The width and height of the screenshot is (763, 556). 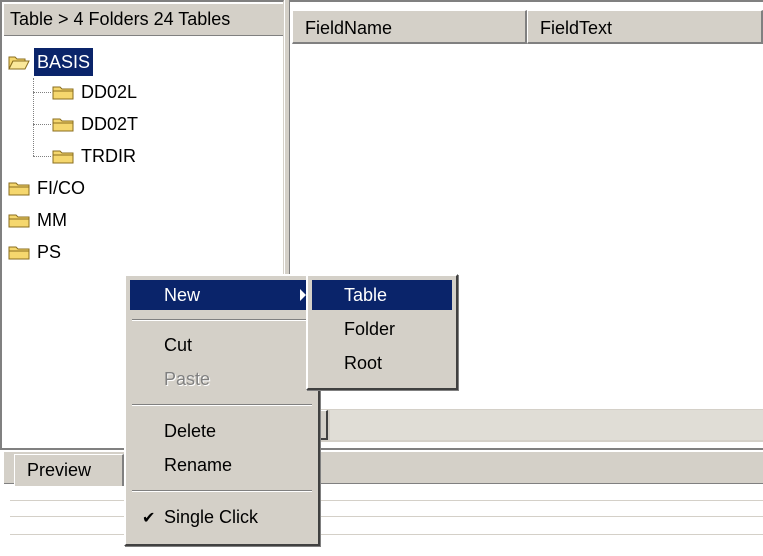 I want to click on tree-item-label: MM, so click(x=52, y=220).